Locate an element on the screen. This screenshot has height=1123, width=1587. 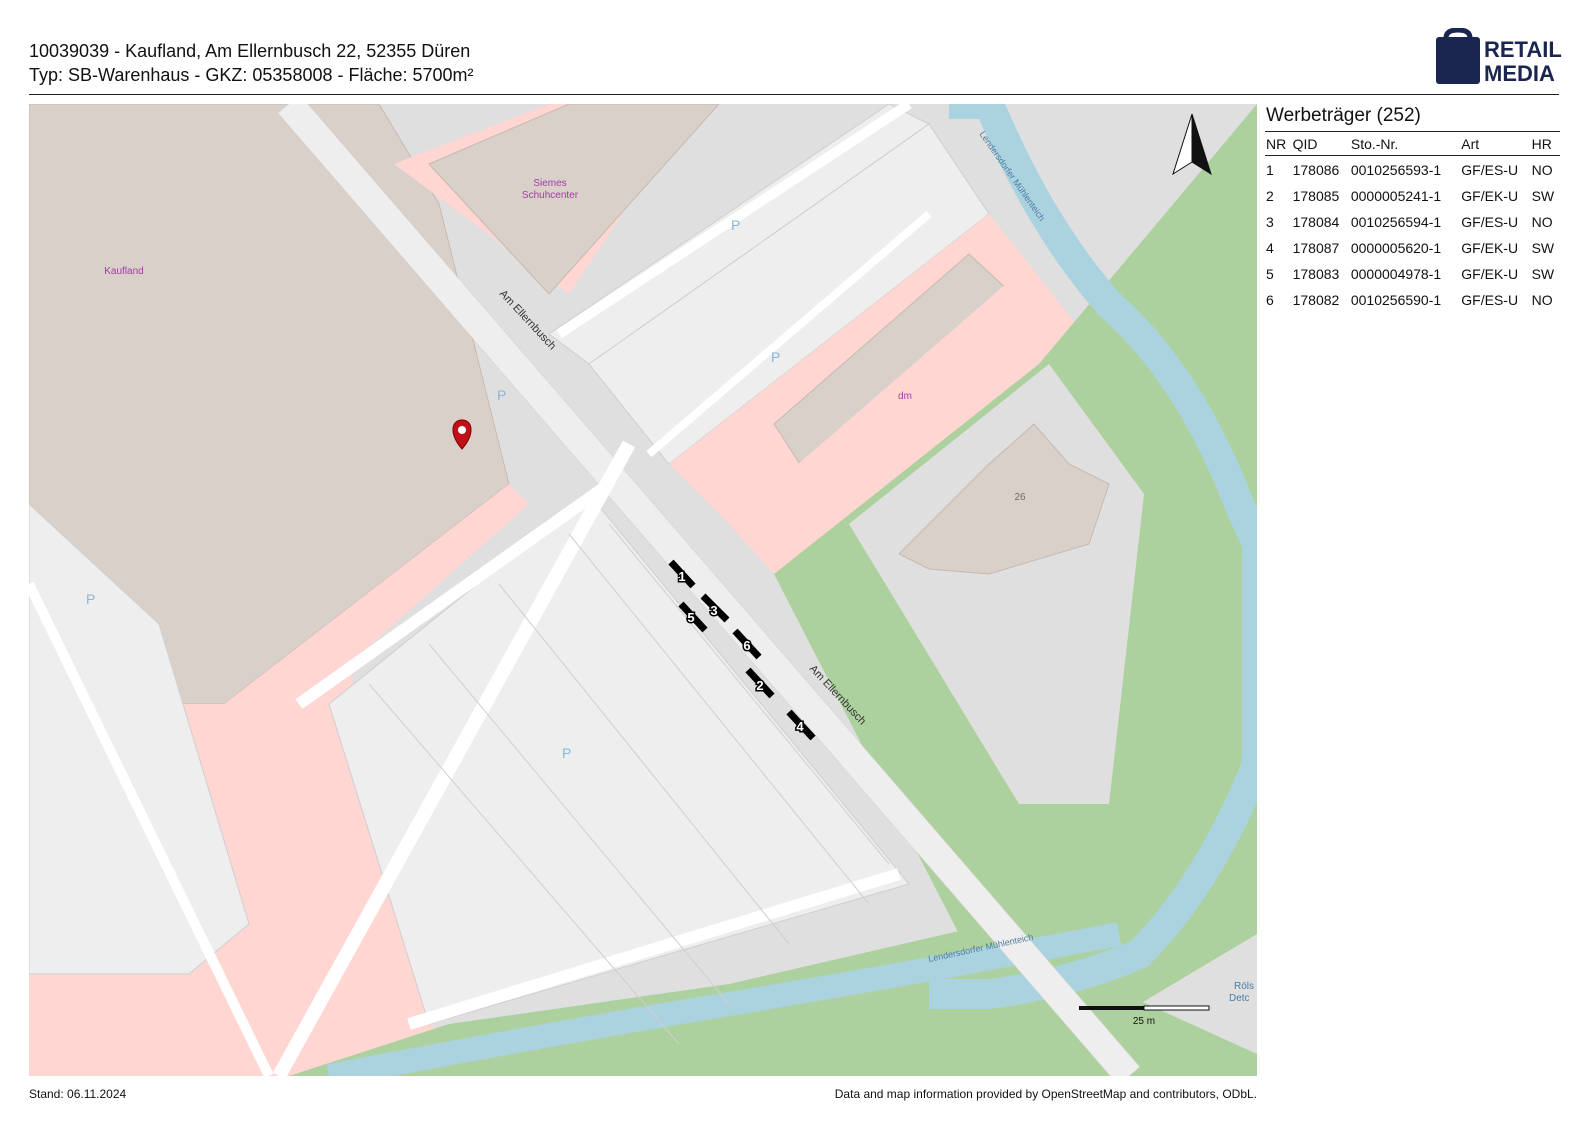
label-cut-line2: Detc is located at coordinates (1239, 998).